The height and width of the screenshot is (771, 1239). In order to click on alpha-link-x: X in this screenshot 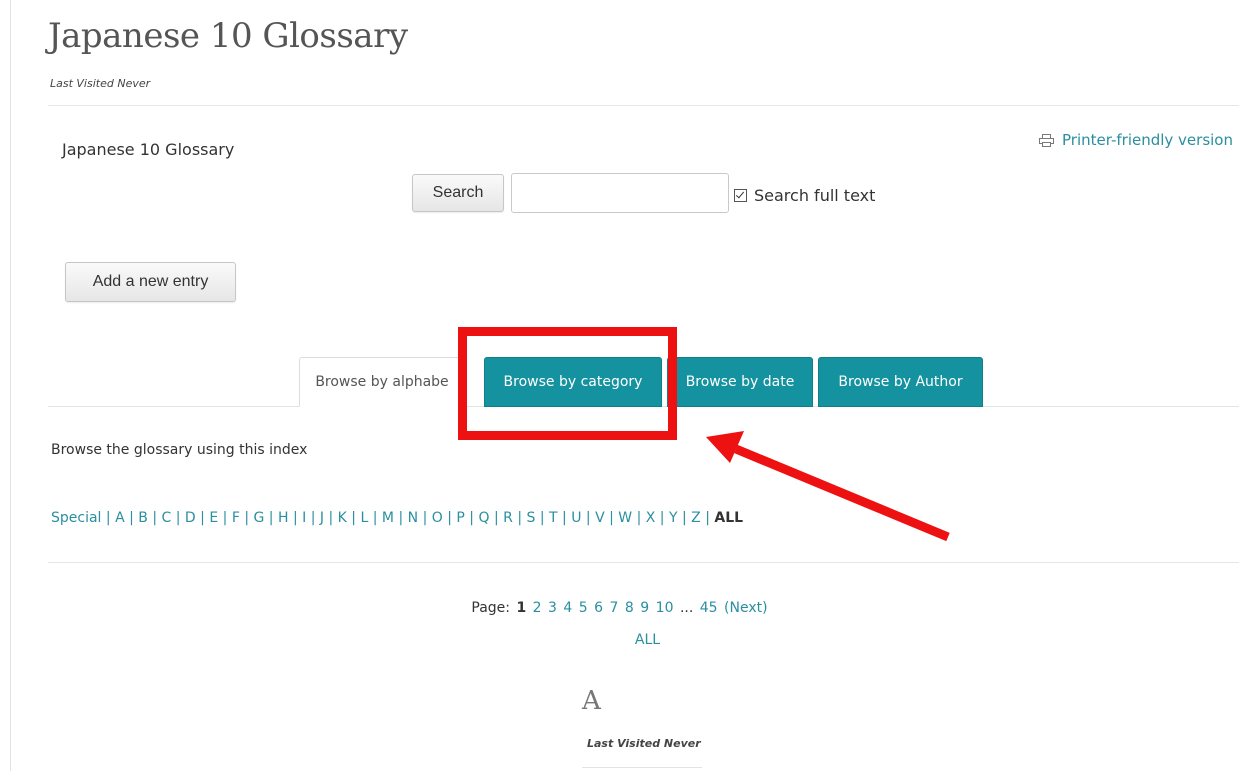, I will do `click(651, 518)`.